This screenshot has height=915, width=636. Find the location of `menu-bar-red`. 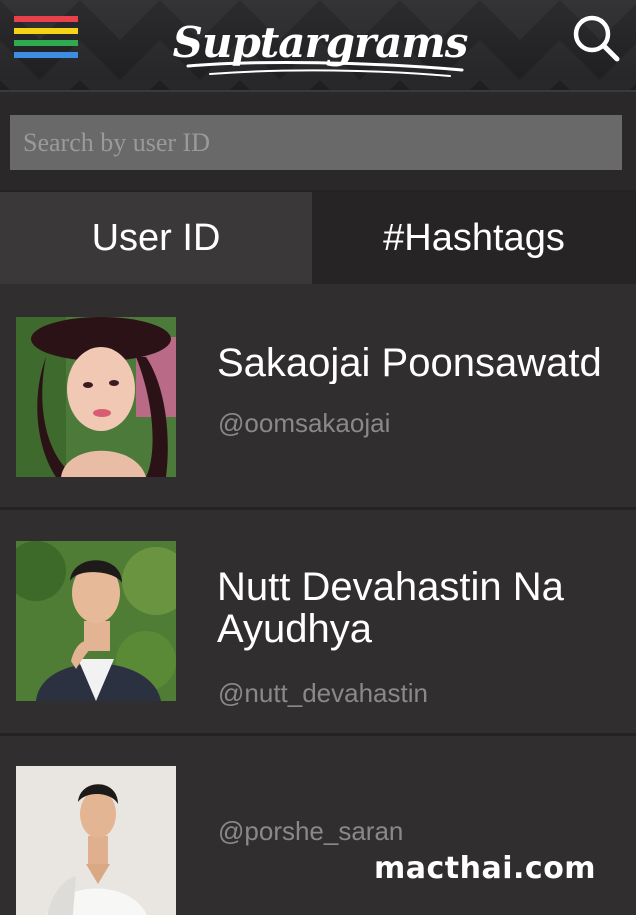

menu-bar-red is located at coordinates (46, 19).